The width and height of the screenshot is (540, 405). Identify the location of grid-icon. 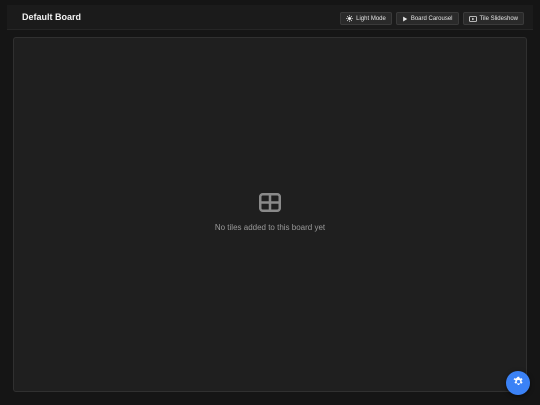
(270, 205).